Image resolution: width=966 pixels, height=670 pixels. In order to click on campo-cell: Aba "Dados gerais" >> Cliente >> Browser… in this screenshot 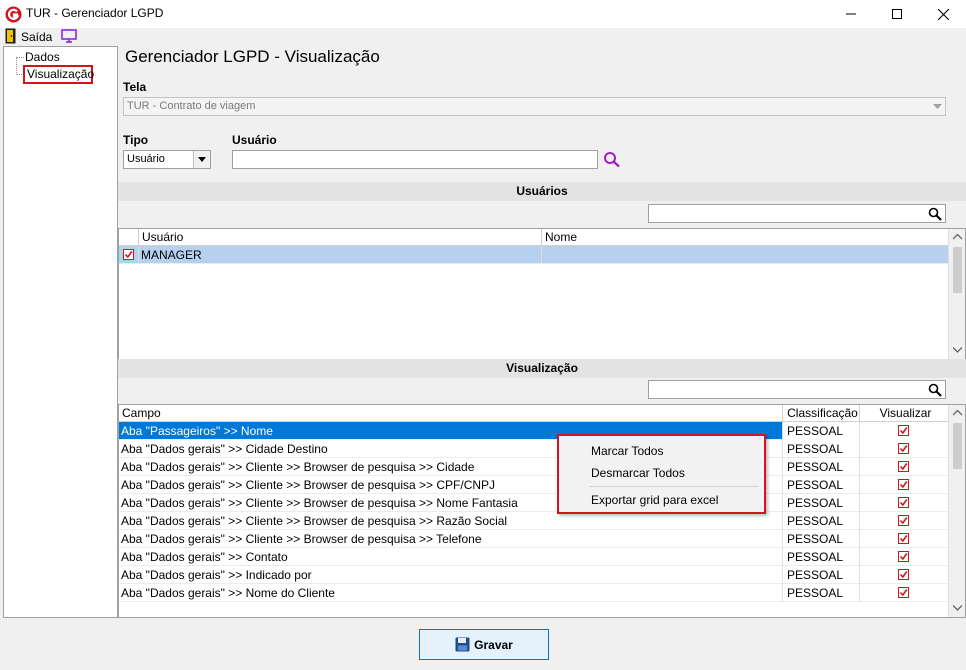, I will do `click(451, 521)`.